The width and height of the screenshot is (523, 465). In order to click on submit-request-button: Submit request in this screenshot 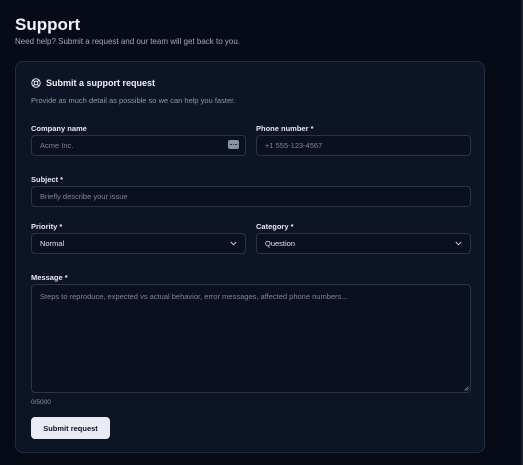, I will do `click(70, 428)`.